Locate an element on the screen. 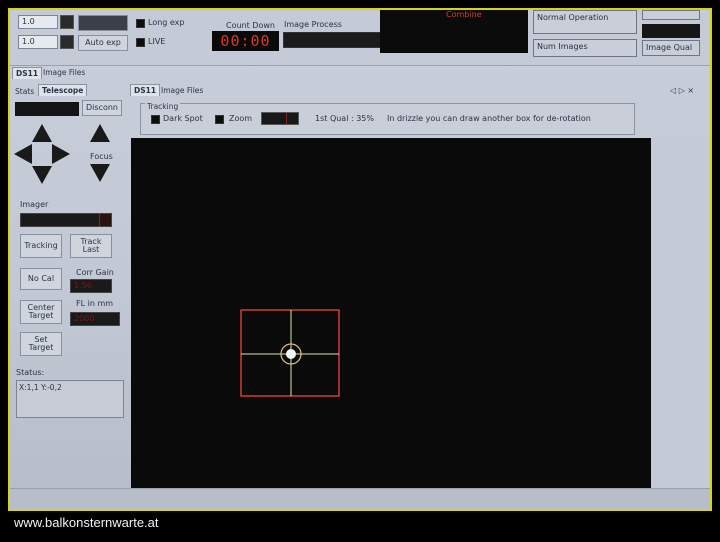 This screenshot has width=720, height=542. corr-gain-label: Corr Gain is located at coordinates (95, 272).